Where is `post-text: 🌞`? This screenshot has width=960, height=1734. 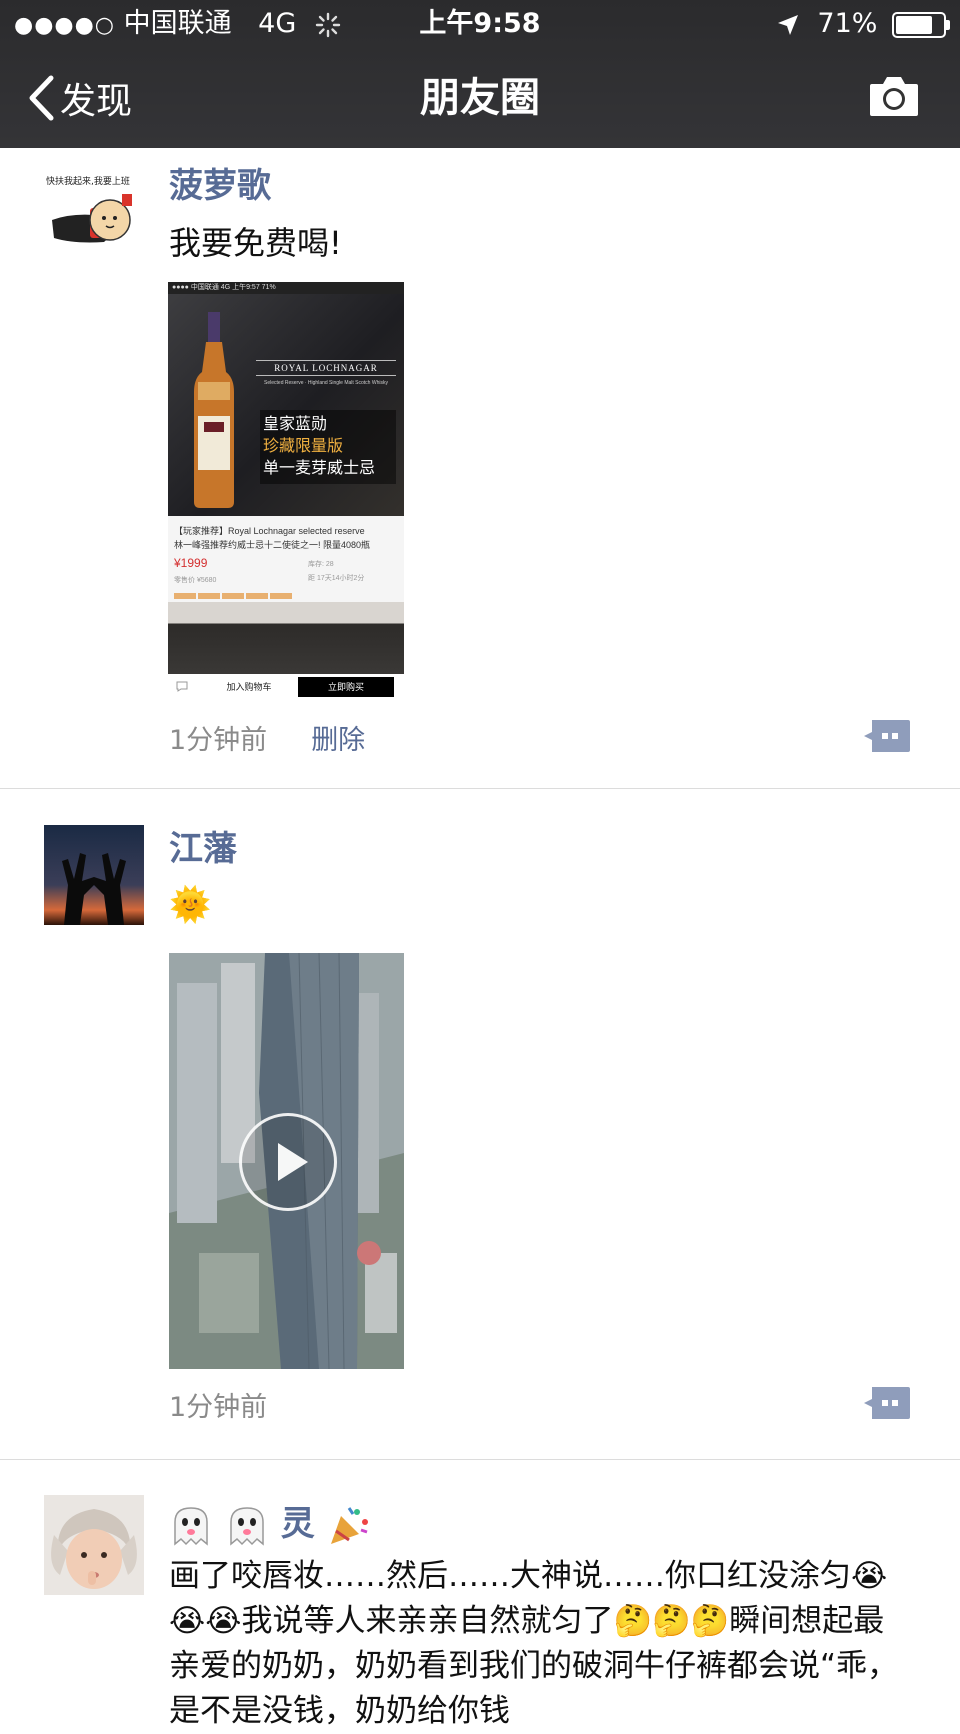
post-text: 🌞 is located at coordinates (190, 905).